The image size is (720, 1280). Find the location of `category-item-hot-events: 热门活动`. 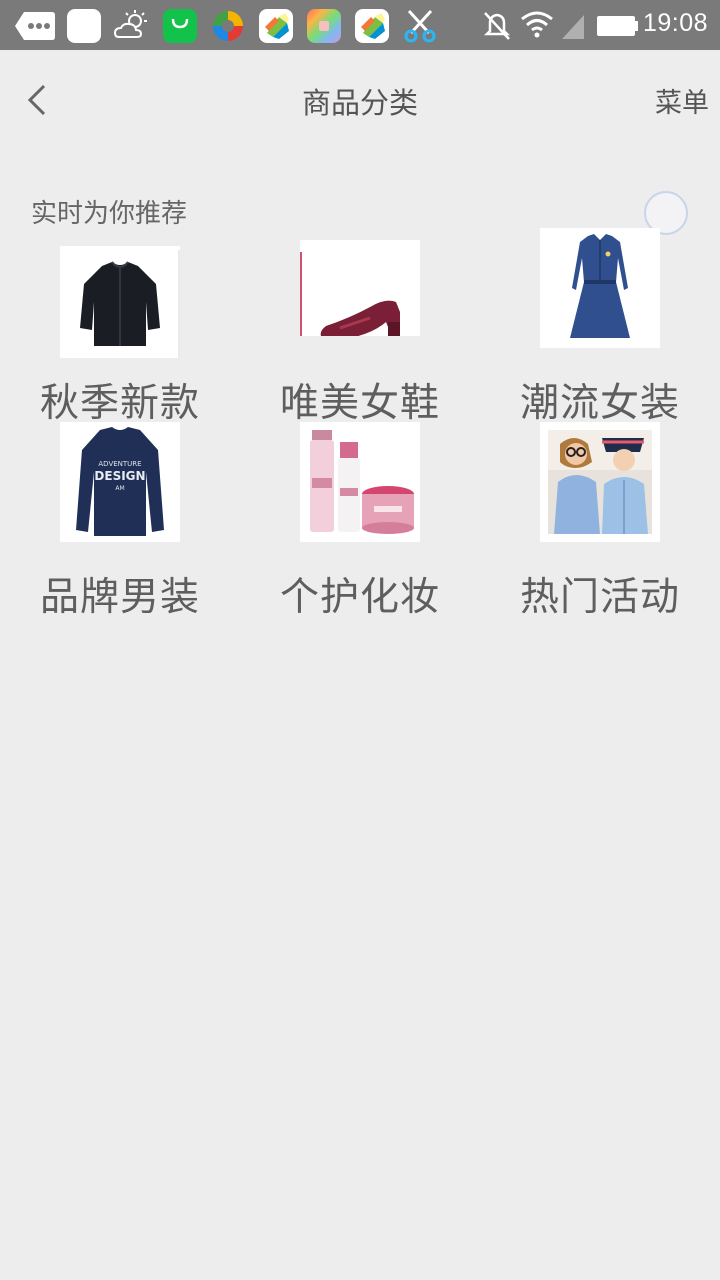

category-item-hot-events: 热门活动 is located at coordinates (600, 522).